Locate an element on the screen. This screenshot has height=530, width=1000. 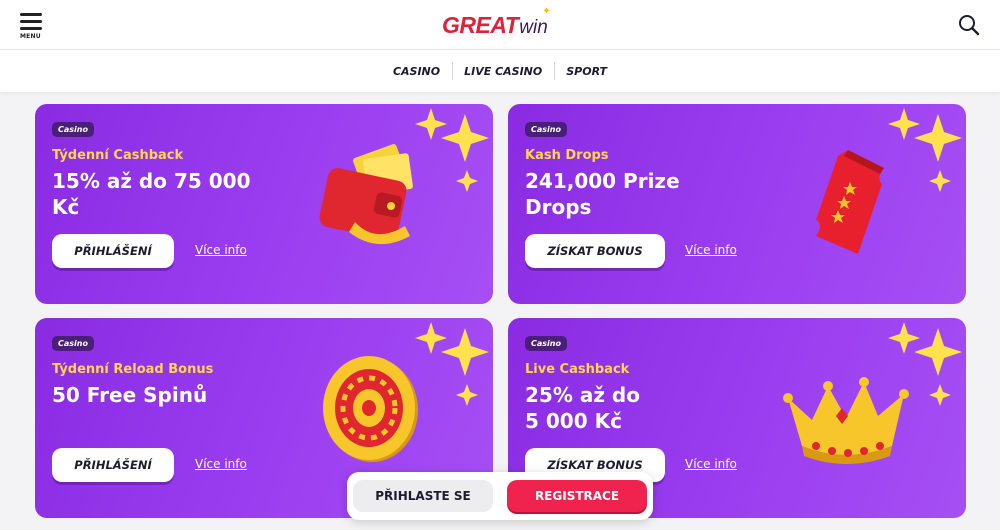
promo-subtitle: Týdenní Cashback is located at coordinates (118, 155).